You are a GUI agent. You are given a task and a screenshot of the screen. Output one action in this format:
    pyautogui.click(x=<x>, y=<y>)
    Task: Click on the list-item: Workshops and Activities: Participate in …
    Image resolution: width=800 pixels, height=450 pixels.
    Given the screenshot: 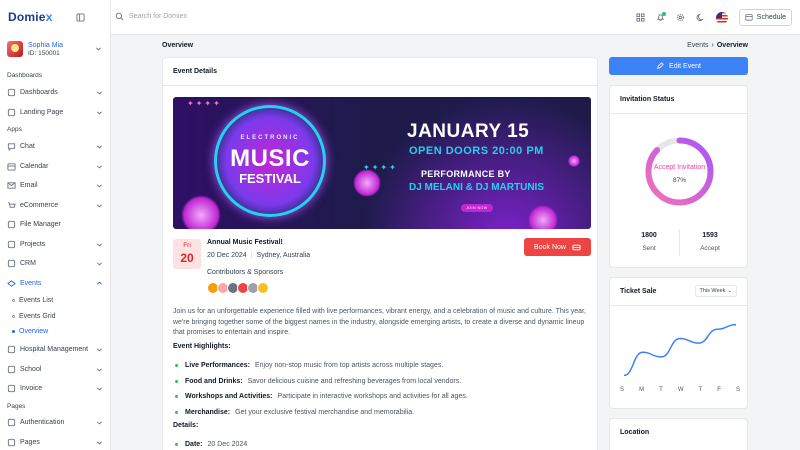 What is the action you would take?
    pyautogui.click(x=383, y=397)
    